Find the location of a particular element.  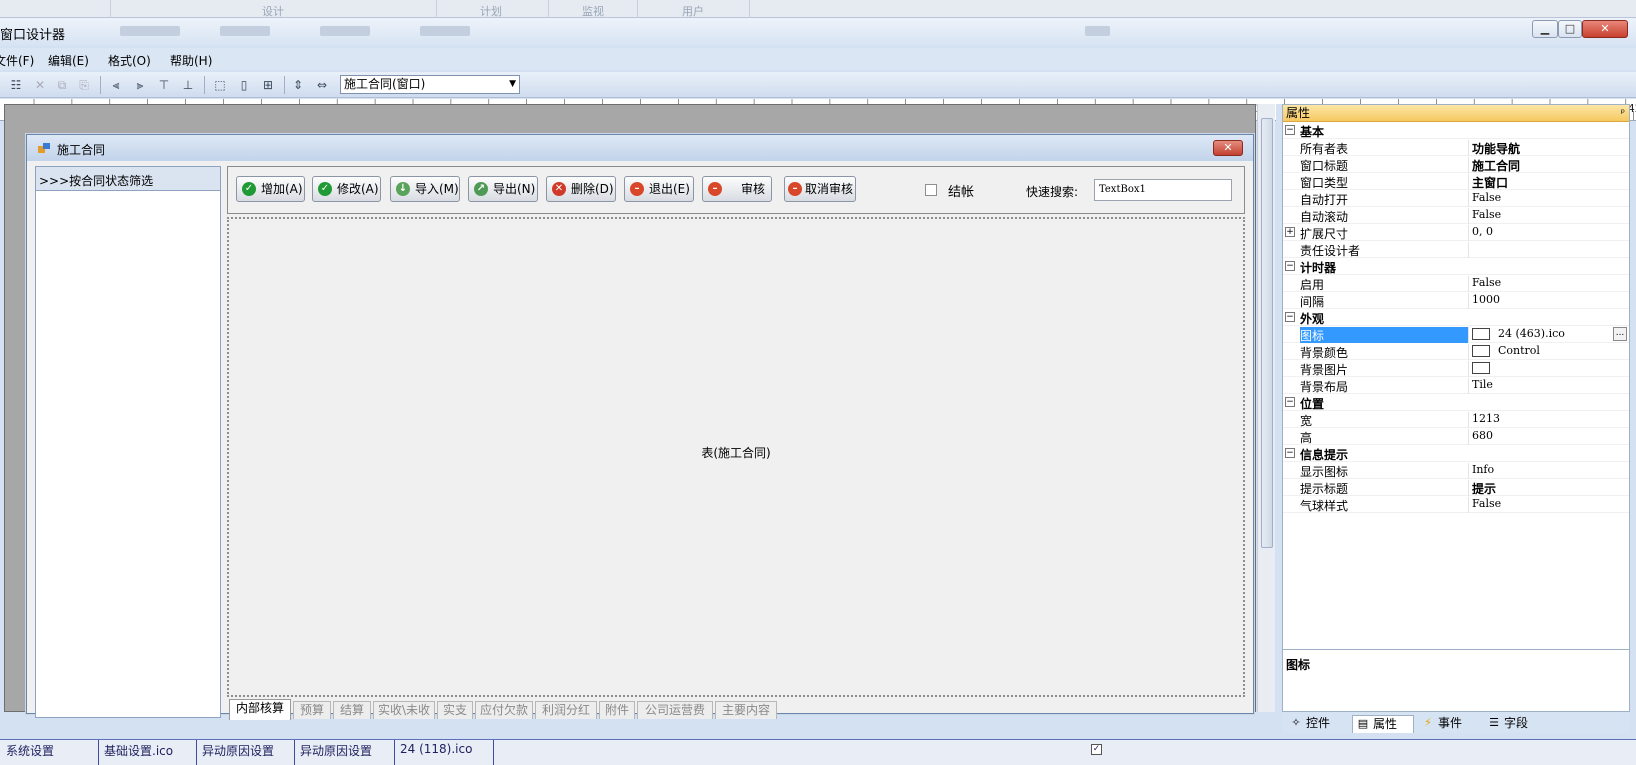

chevron-down-icon: ▼ is located at coordinates (512, 84).